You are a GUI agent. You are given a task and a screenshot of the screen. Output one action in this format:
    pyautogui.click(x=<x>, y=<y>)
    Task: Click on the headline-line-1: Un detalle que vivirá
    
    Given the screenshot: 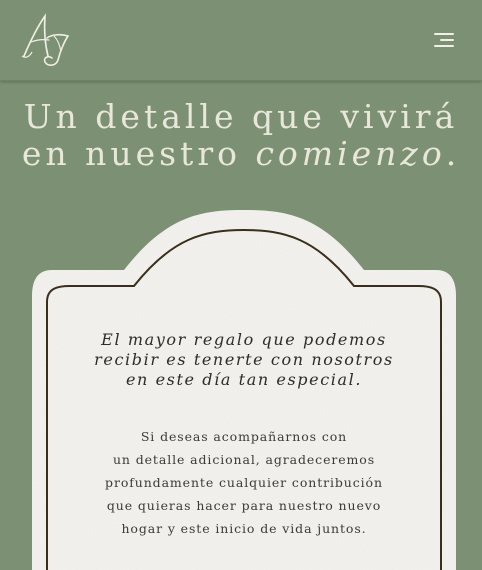 What is the action you would take?
    pyautogui.click(x=241, y=116)
    